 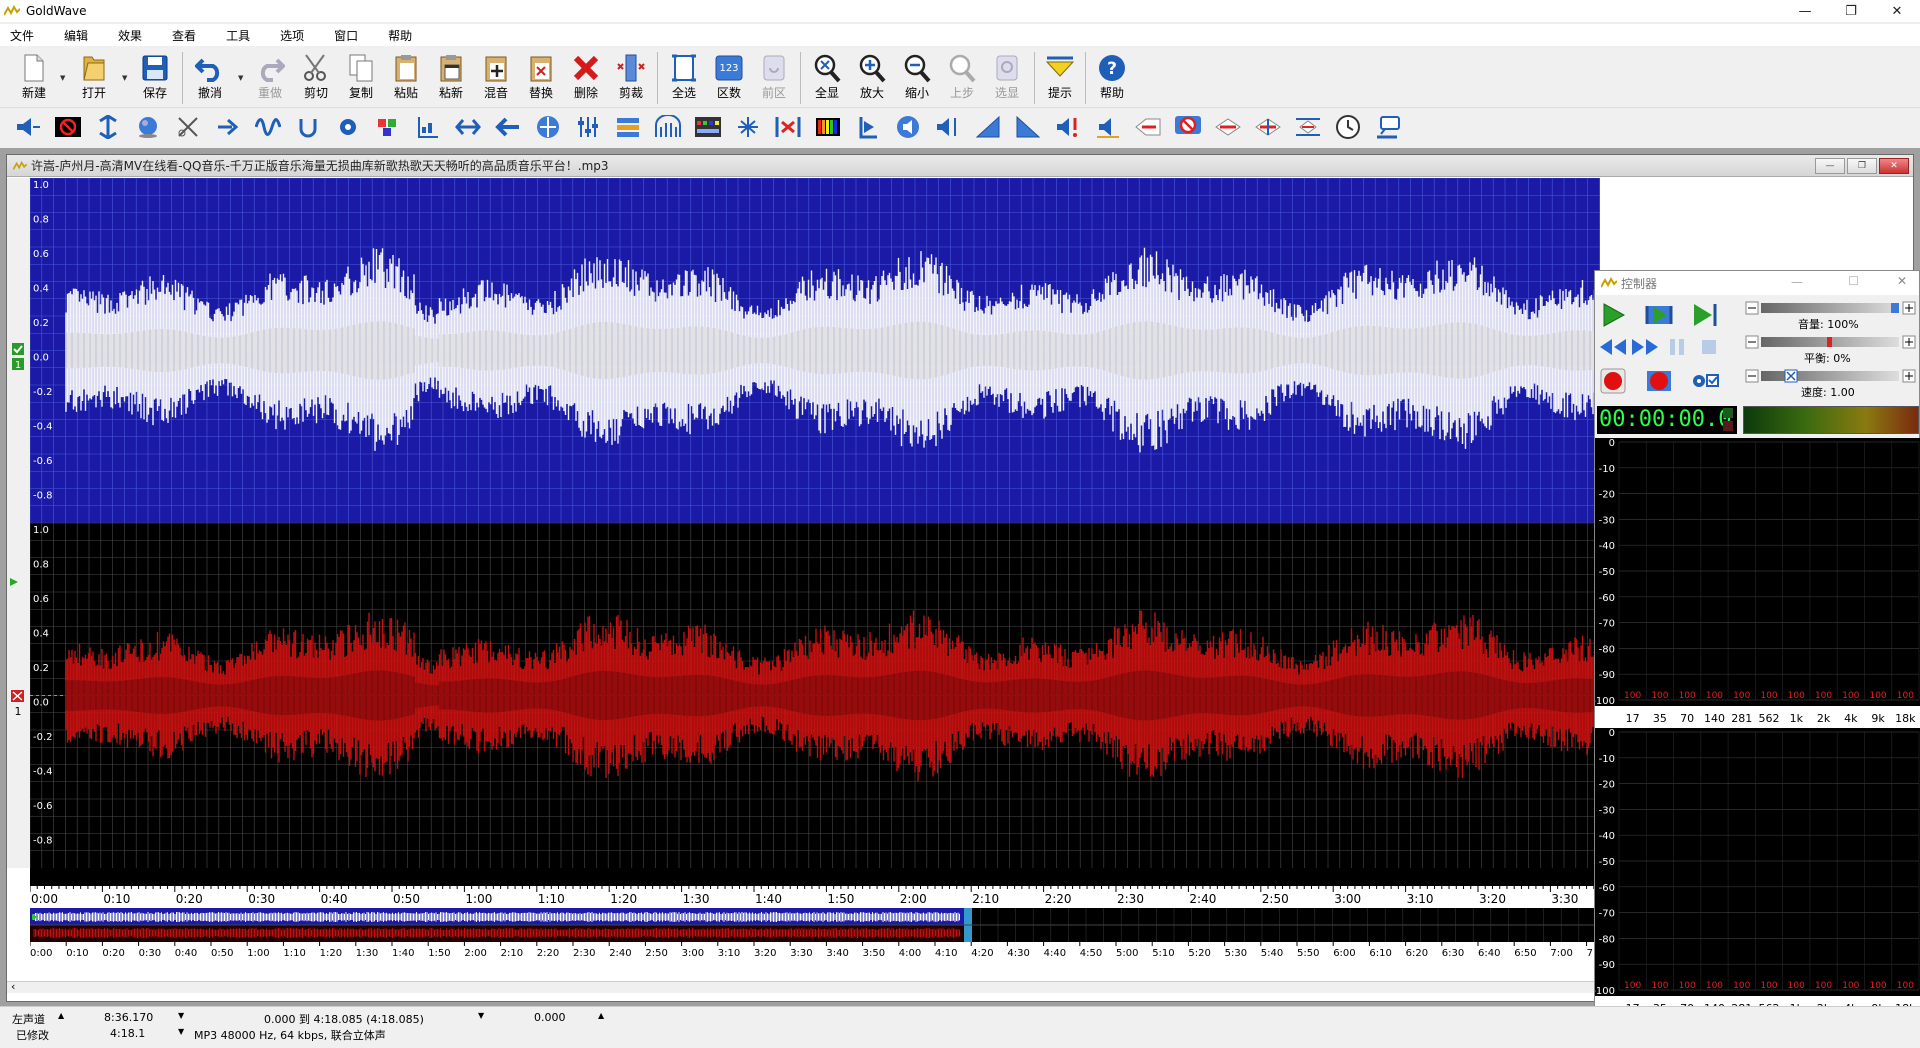 I want to click on effect-loop-button, so click(x=308, y=127).